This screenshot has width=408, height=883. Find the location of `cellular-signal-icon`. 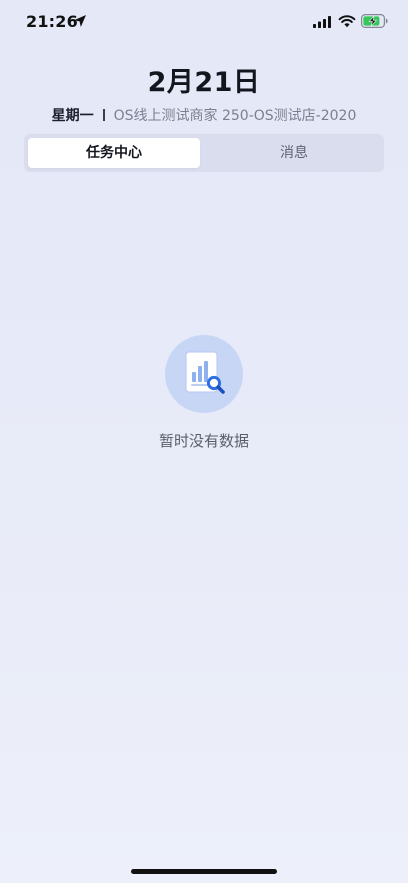

cellular-signal-icon is located at coordinates (322, 22).